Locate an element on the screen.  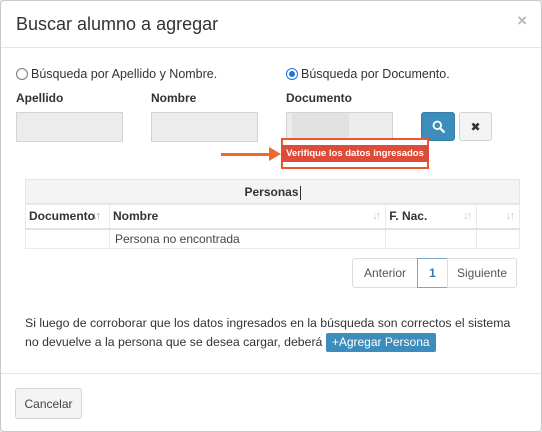
close-icon: ✖ is located at coordinates (475, 126).